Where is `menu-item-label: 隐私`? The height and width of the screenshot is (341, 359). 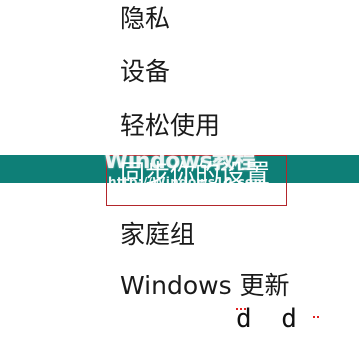 menu-item-label: 隐私 is located at coordinates (145, 18).